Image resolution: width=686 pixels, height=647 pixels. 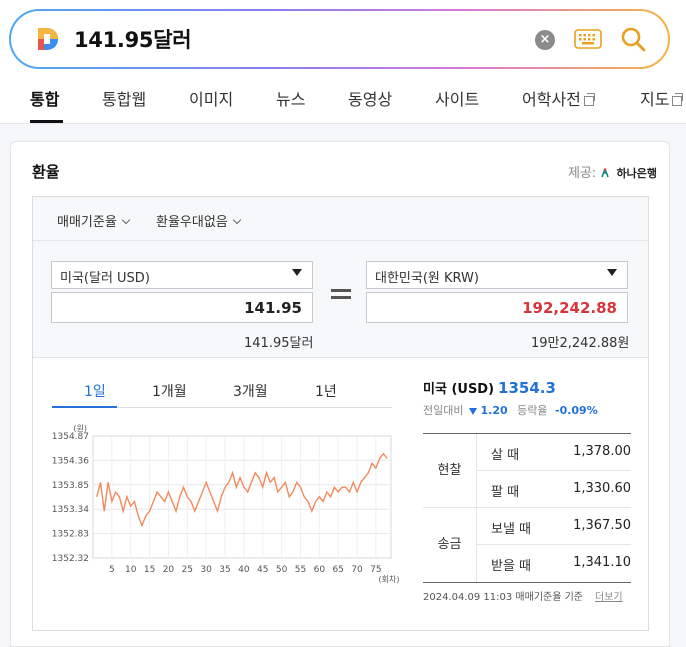 What do you see at coordinates (80, 428) in the screenshot?
I see `y-axis-label: (원)` at bounding box center [80, 428].